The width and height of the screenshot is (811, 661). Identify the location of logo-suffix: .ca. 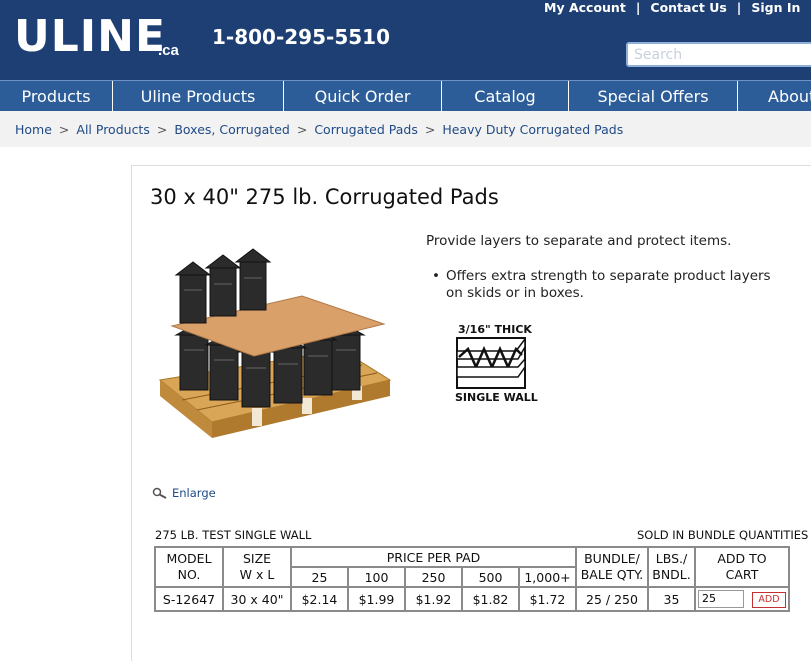
(168, 50).